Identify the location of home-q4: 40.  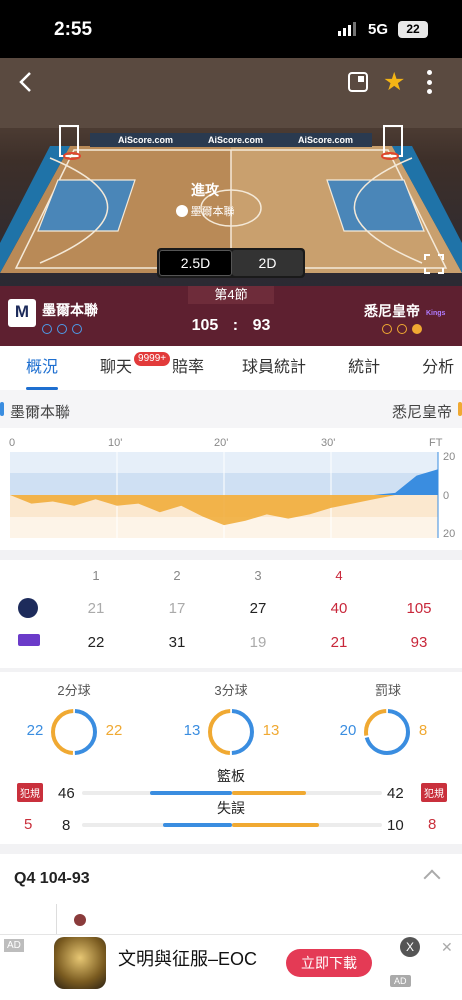
(339, 608).